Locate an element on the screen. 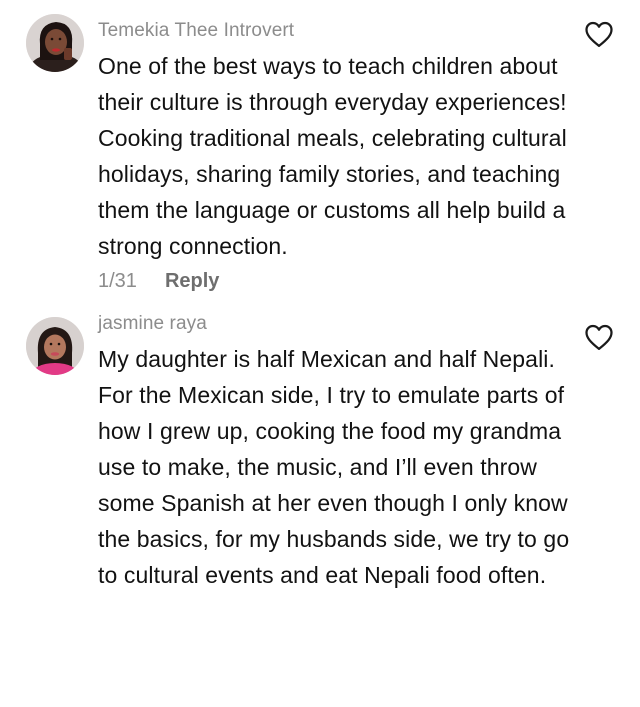 The image size is (640, 707). comment-meta: 1/31 Reply is located at coordinates (334, 281).